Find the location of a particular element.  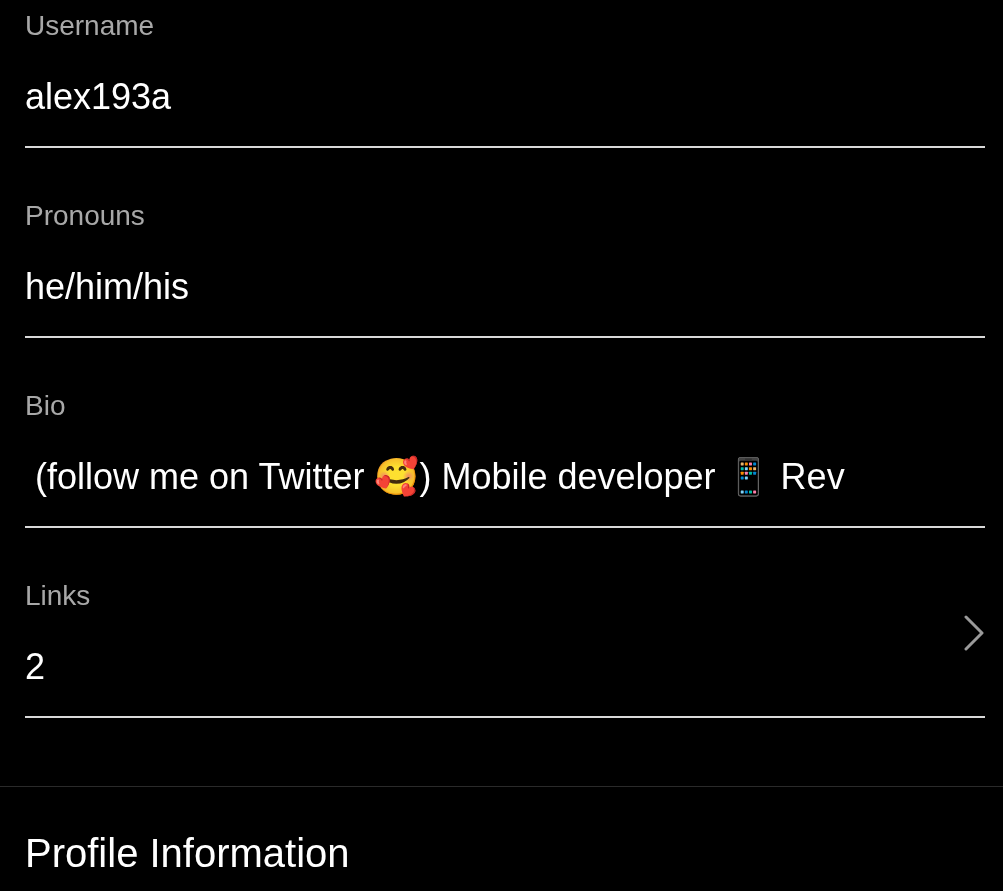

field-label: Bio is located at coordinates (45, 406).